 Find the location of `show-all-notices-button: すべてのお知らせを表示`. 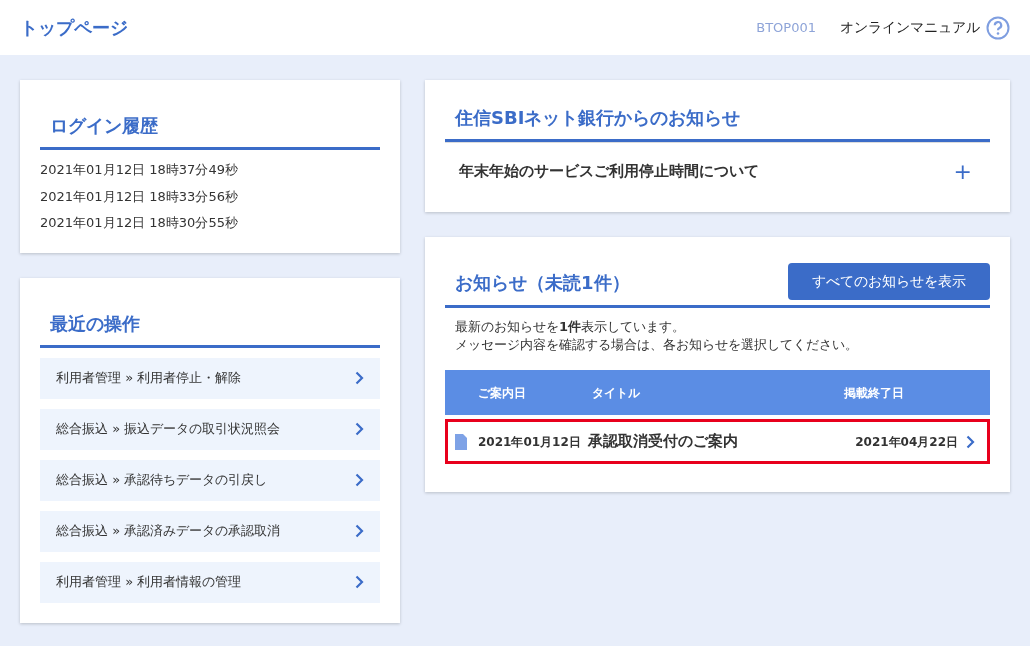

show-all-notices-button: すべてのお知らせを表示 is located at coordinates (889, 281).